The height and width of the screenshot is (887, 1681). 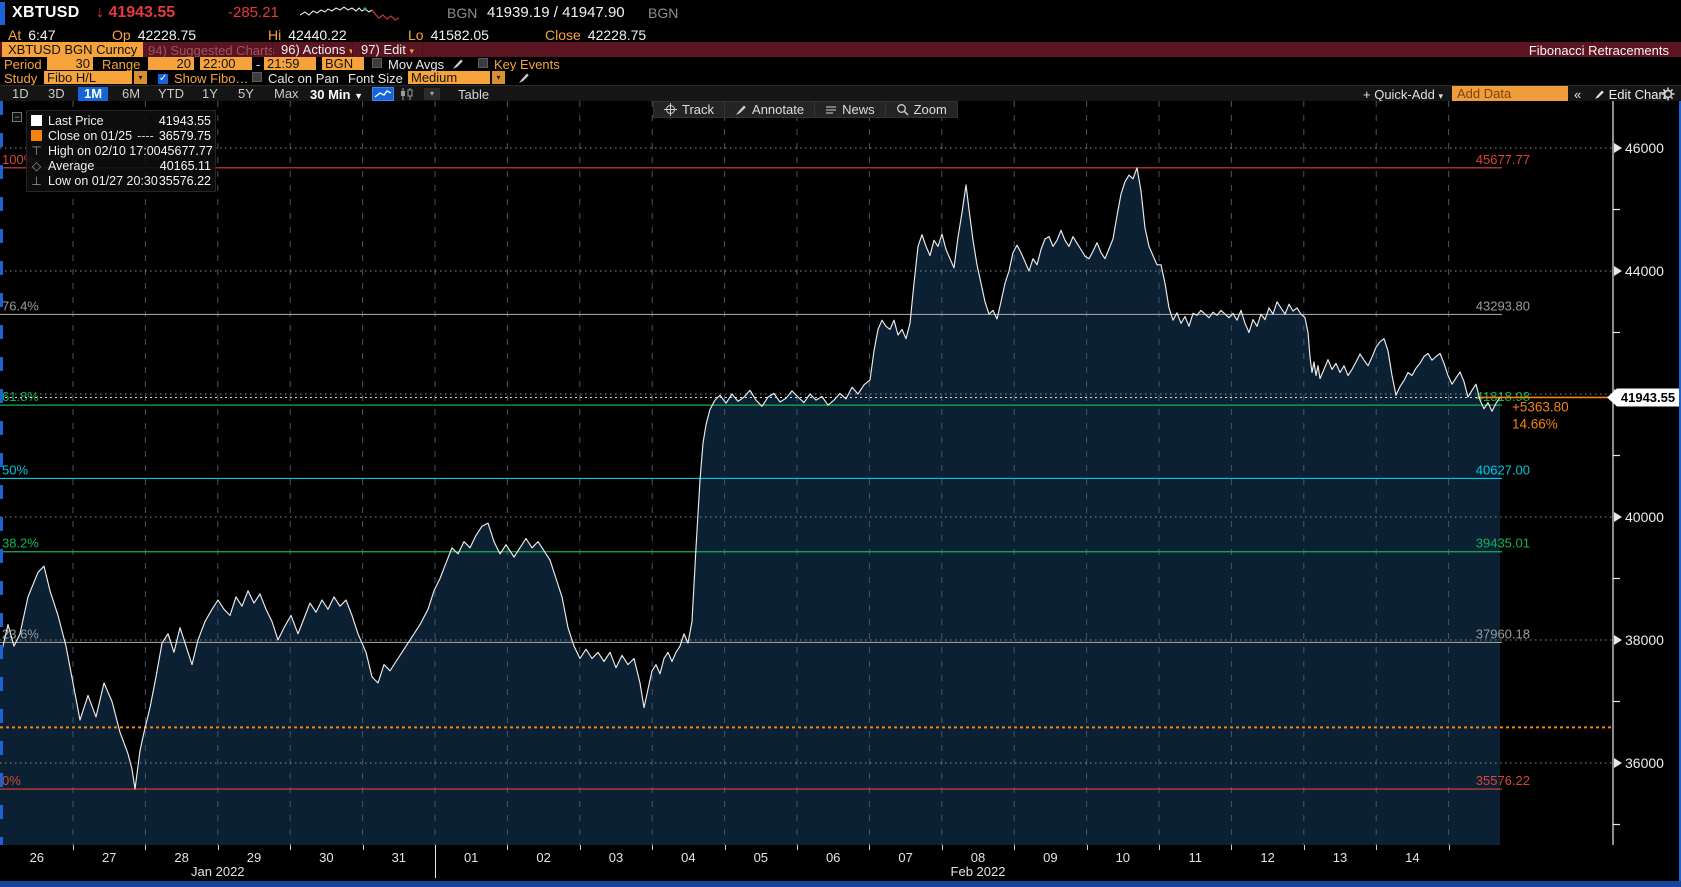 What do you see at coordinates (1503, 633) in the screenshot?
I see `fib-value-label: 37960.18` at bounding box center [1503, 633].